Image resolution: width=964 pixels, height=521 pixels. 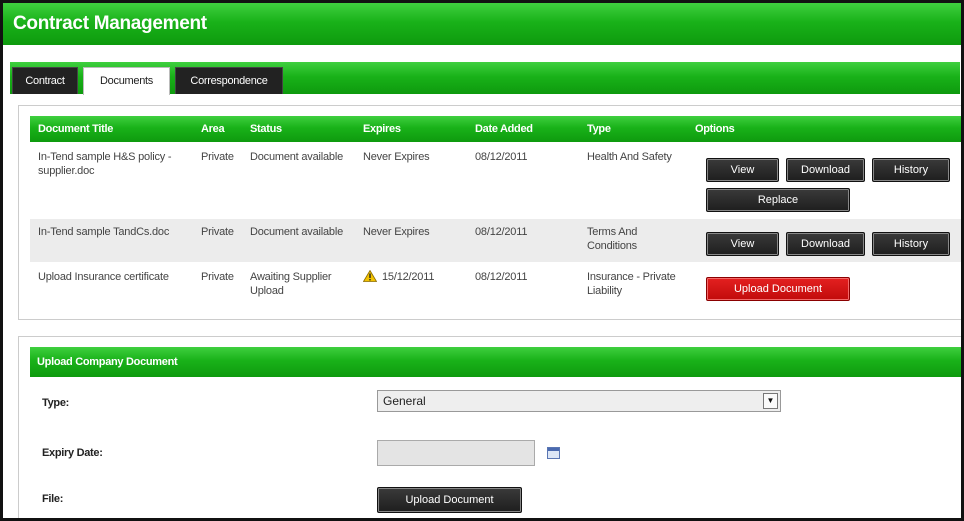 What do you see at coordinates (103, 277) in the screenshot?
I see `document-title: Upload Insurance certificate` at bounding box center [103, 277].